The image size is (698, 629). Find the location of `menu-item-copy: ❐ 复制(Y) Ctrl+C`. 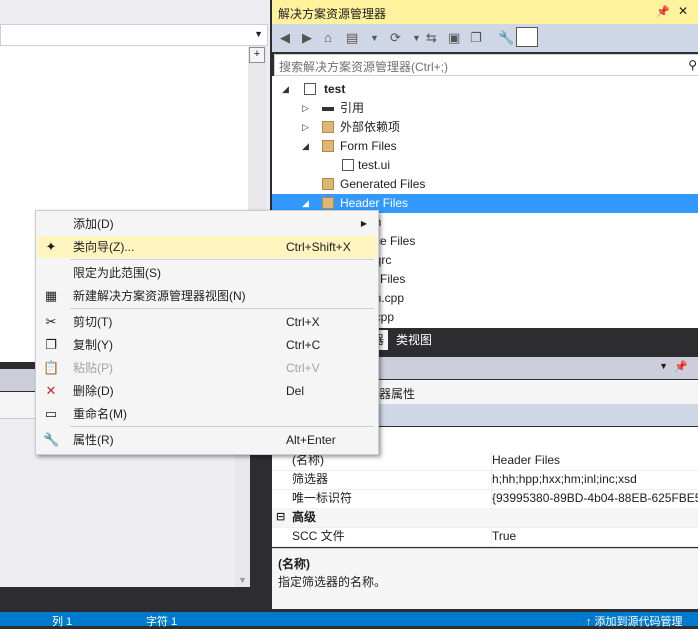

menu-item-copy: ❐ 复制(Y) Ctrl+C is located at coordinates (207, 345).